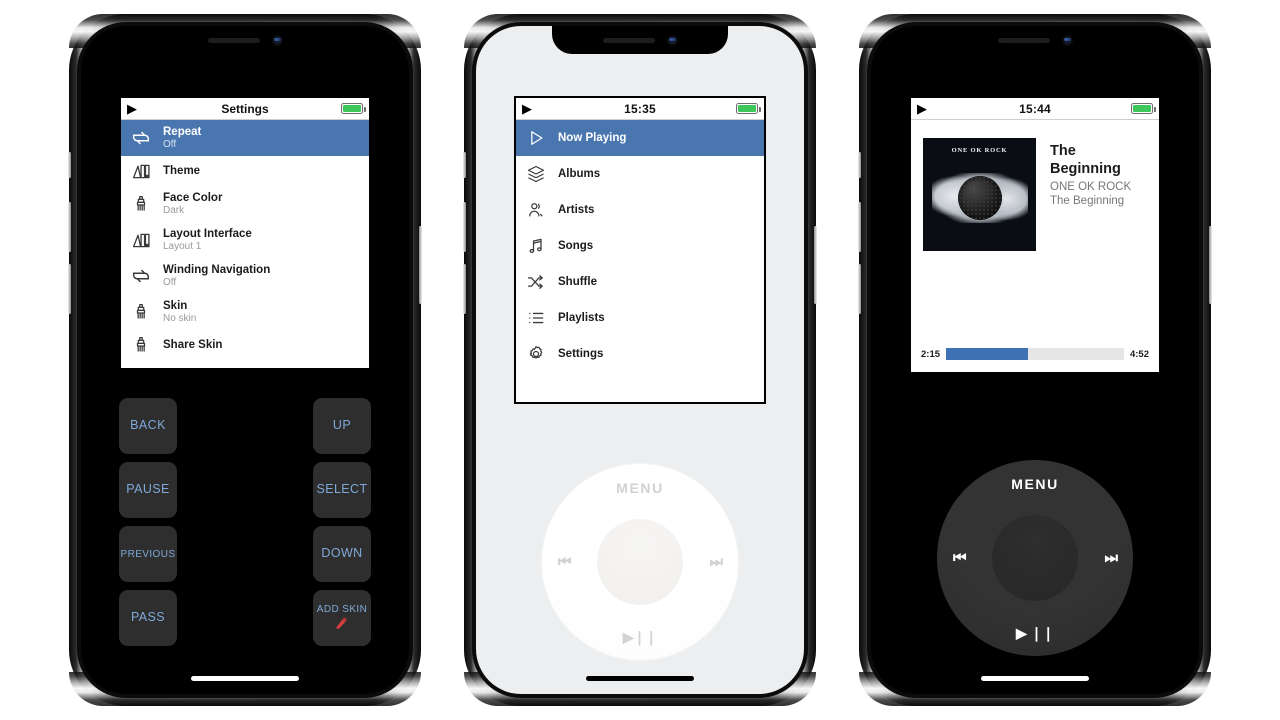 The image size is (1280, 720). What do you see at coordinates (245, 204) in the screenshot?
I see `settings-row-face-color: Face Color Dark` at bounding box center [245, 204].